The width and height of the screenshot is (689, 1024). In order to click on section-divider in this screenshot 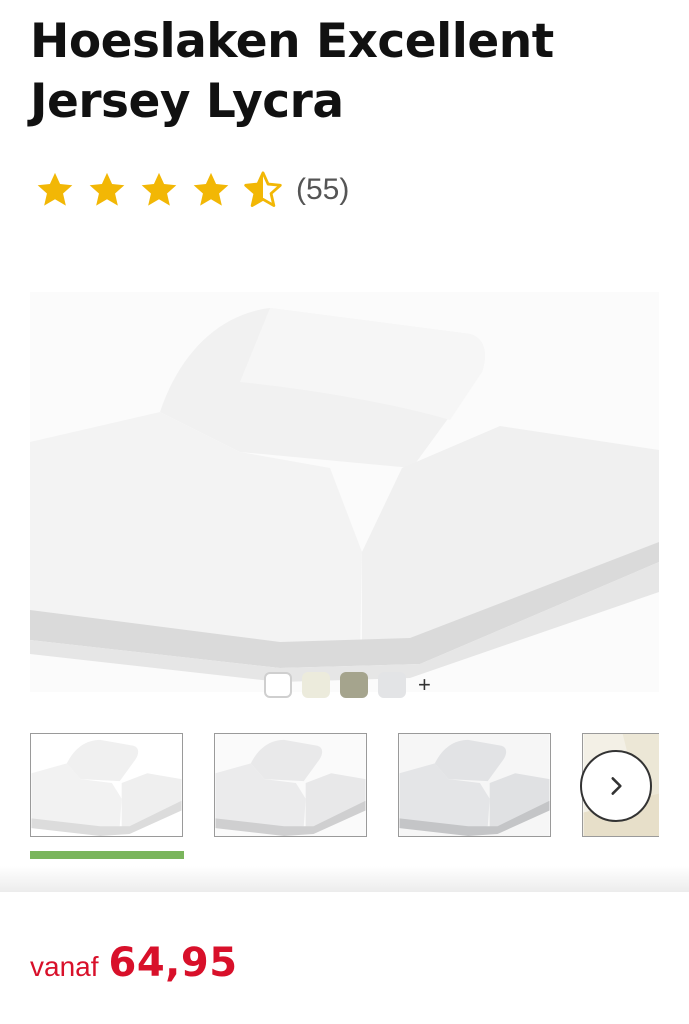, I will do `click(344, 879)`.